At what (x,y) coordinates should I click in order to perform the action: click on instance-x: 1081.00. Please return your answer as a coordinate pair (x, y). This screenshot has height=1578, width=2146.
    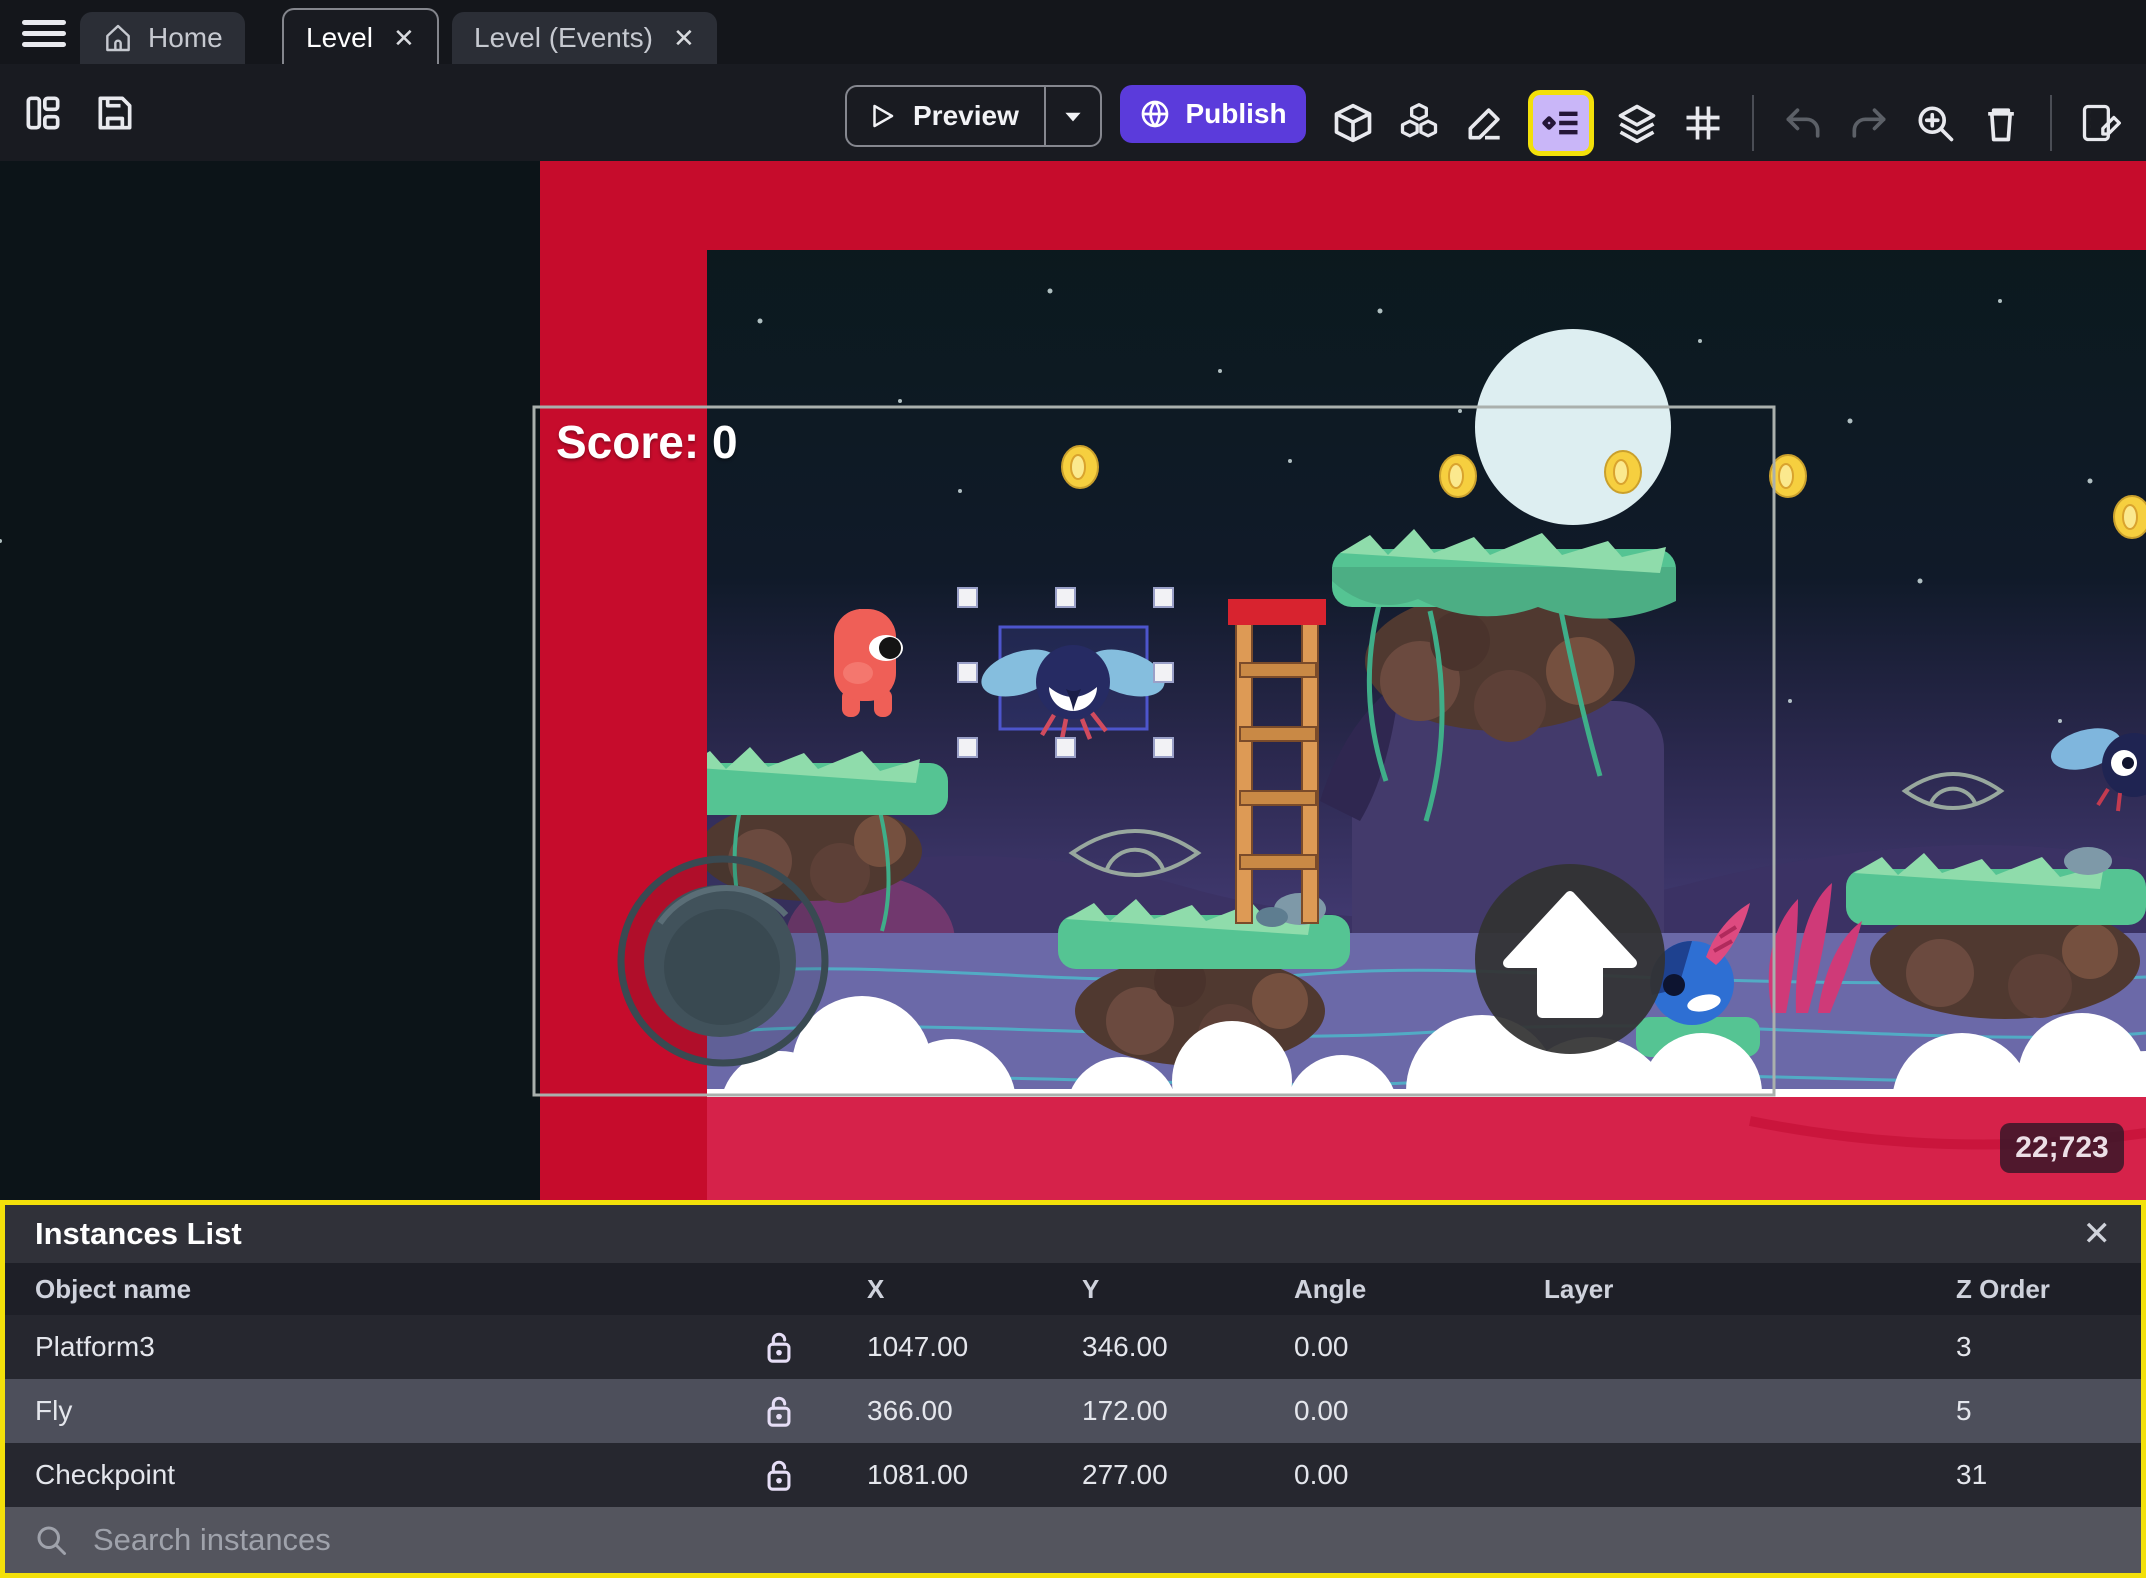
    Looking at the image, I should click on (942, 1475).